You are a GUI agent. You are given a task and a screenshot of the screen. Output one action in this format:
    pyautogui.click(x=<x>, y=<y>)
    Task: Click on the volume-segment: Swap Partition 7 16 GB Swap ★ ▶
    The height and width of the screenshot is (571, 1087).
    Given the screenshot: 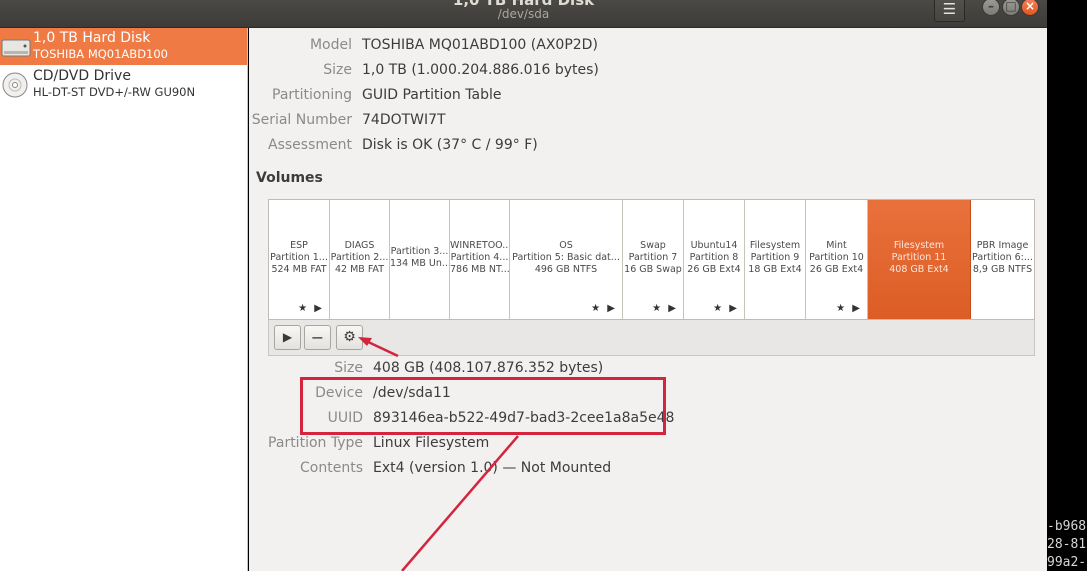 What is the action you would take?
    pyautogui.click(x=653, y=259)
    